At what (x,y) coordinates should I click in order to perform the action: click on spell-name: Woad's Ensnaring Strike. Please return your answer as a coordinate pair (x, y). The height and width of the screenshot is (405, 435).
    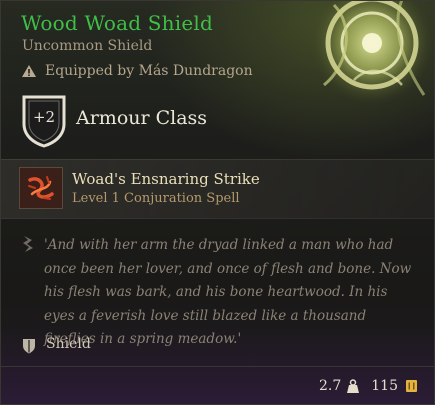
    Looking at the image, I should click on (166, 179).